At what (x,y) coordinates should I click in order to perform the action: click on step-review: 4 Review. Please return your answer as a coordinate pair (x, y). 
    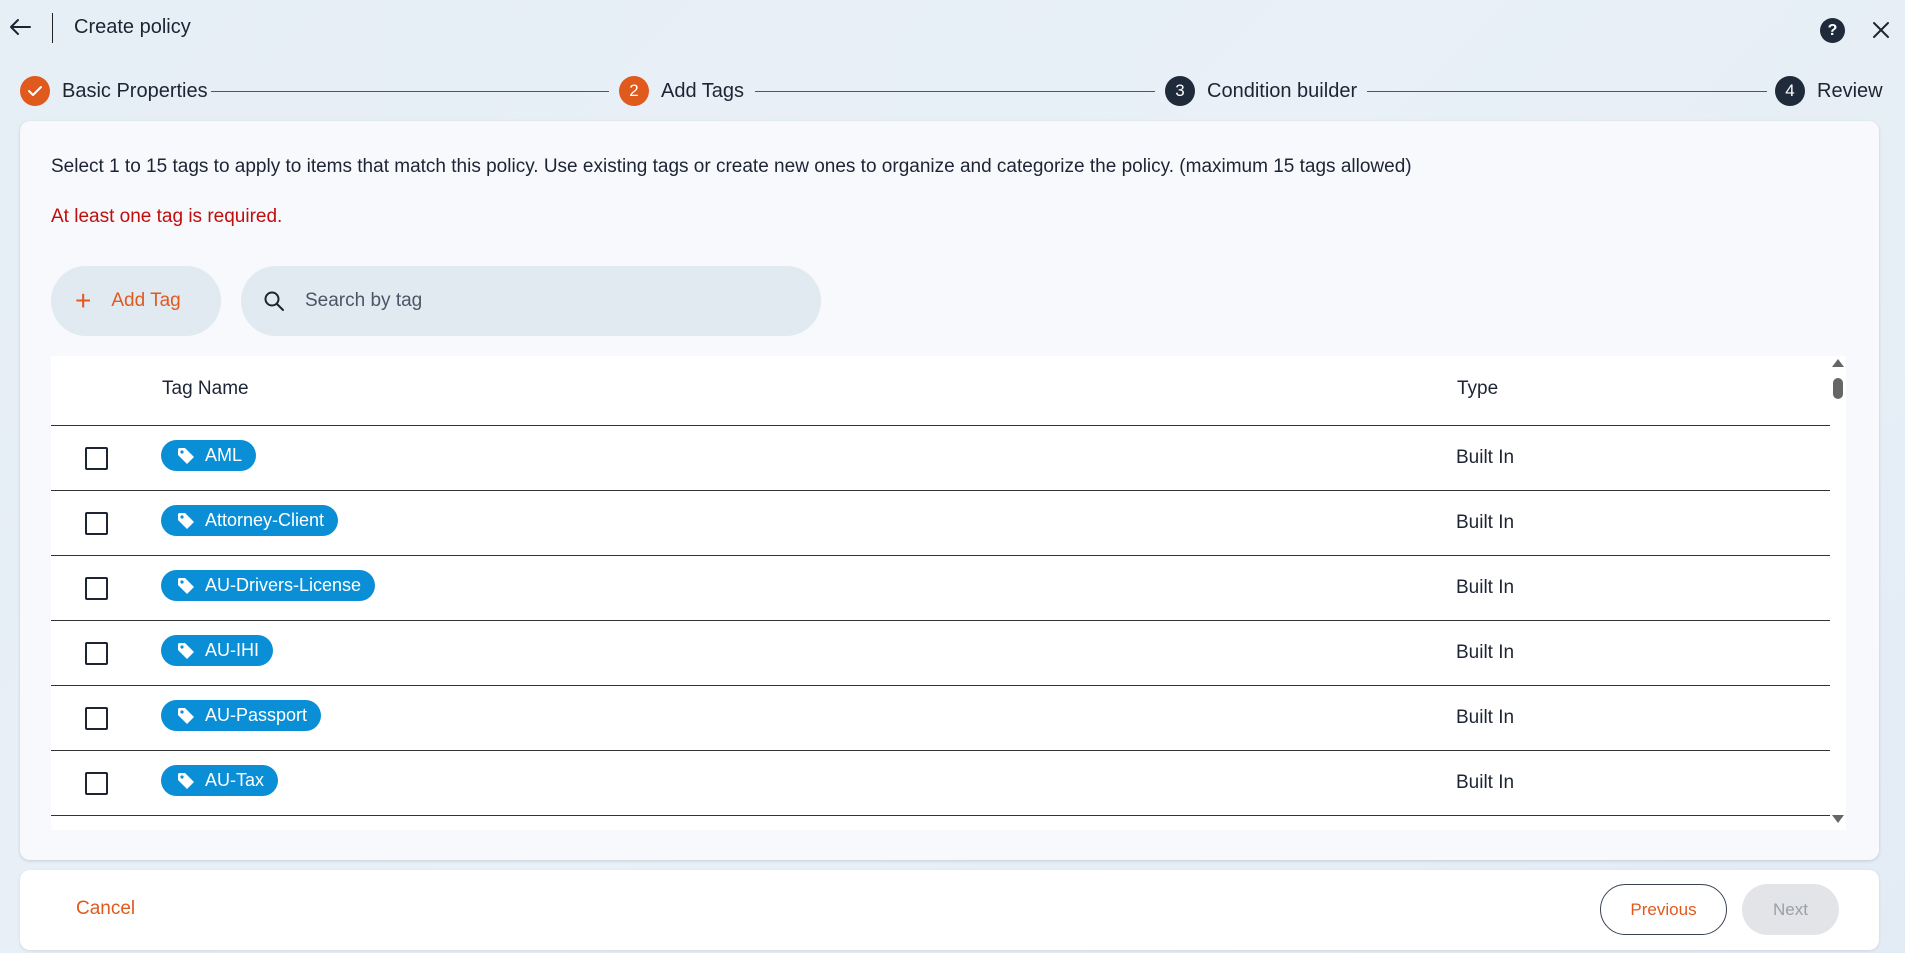
    Looking at the image, I should click on (1829, 91).